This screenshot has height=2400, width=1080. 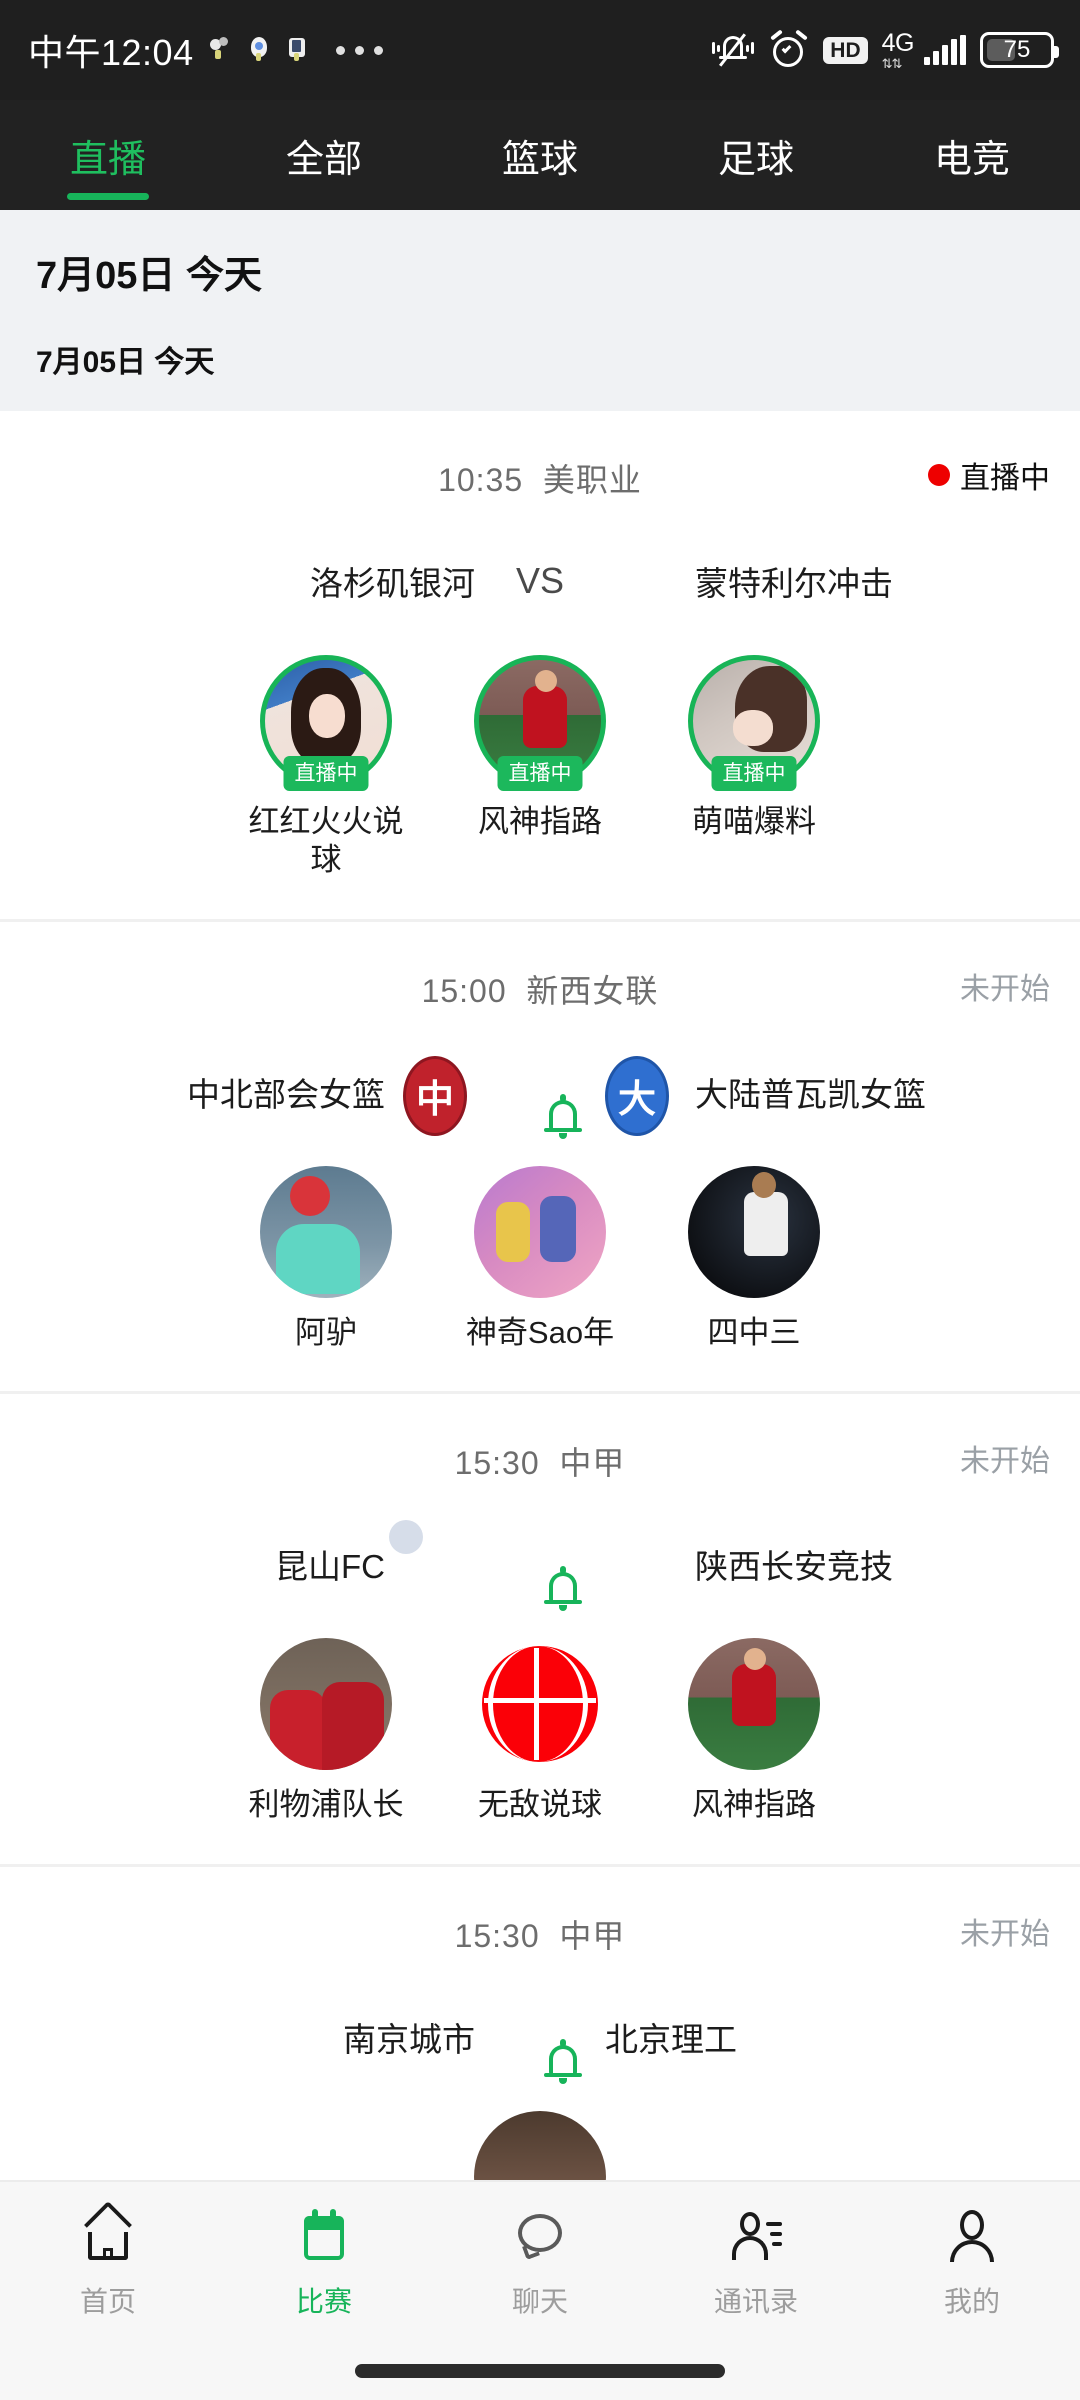 What do you see at coordinates (297, 50) in the screenshot?
I see `notification-mini-3-icon` at bounding box center [297, 50].